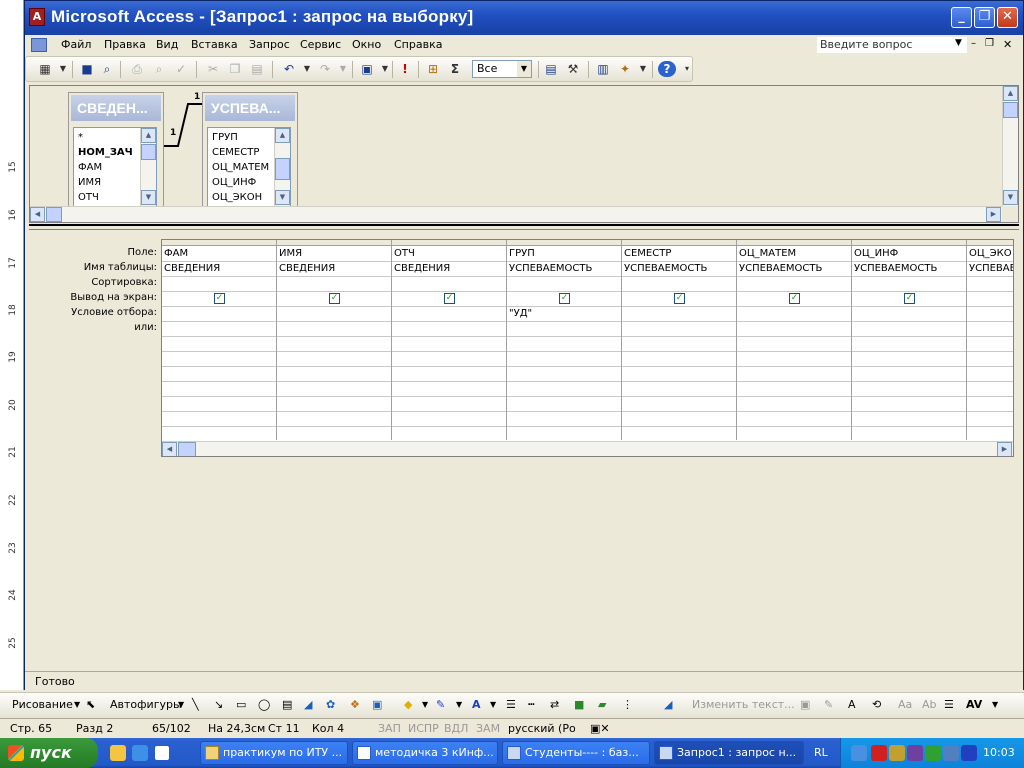 This screenshot has height=768, width=1024. What do you see at coordinates (929, 704) in the screenshot?
I see `vertical-text-icon: Ab` at bounding box center [929, 704].